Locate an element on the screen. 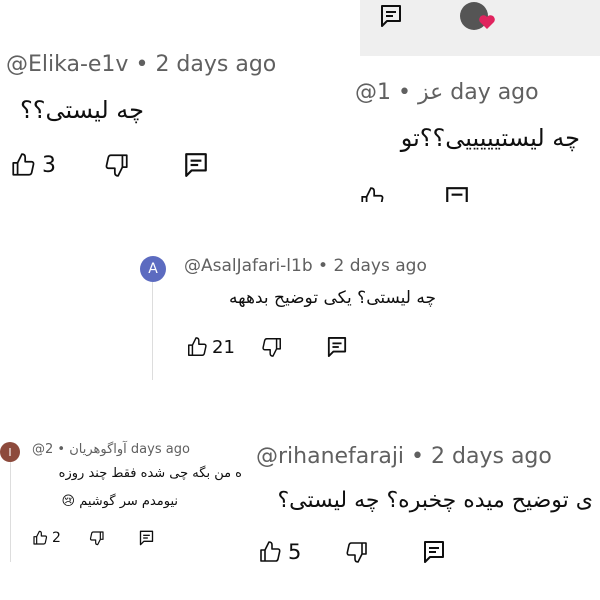 The image size is (600, 600). avatar: I is located at coordinates (10, 452).